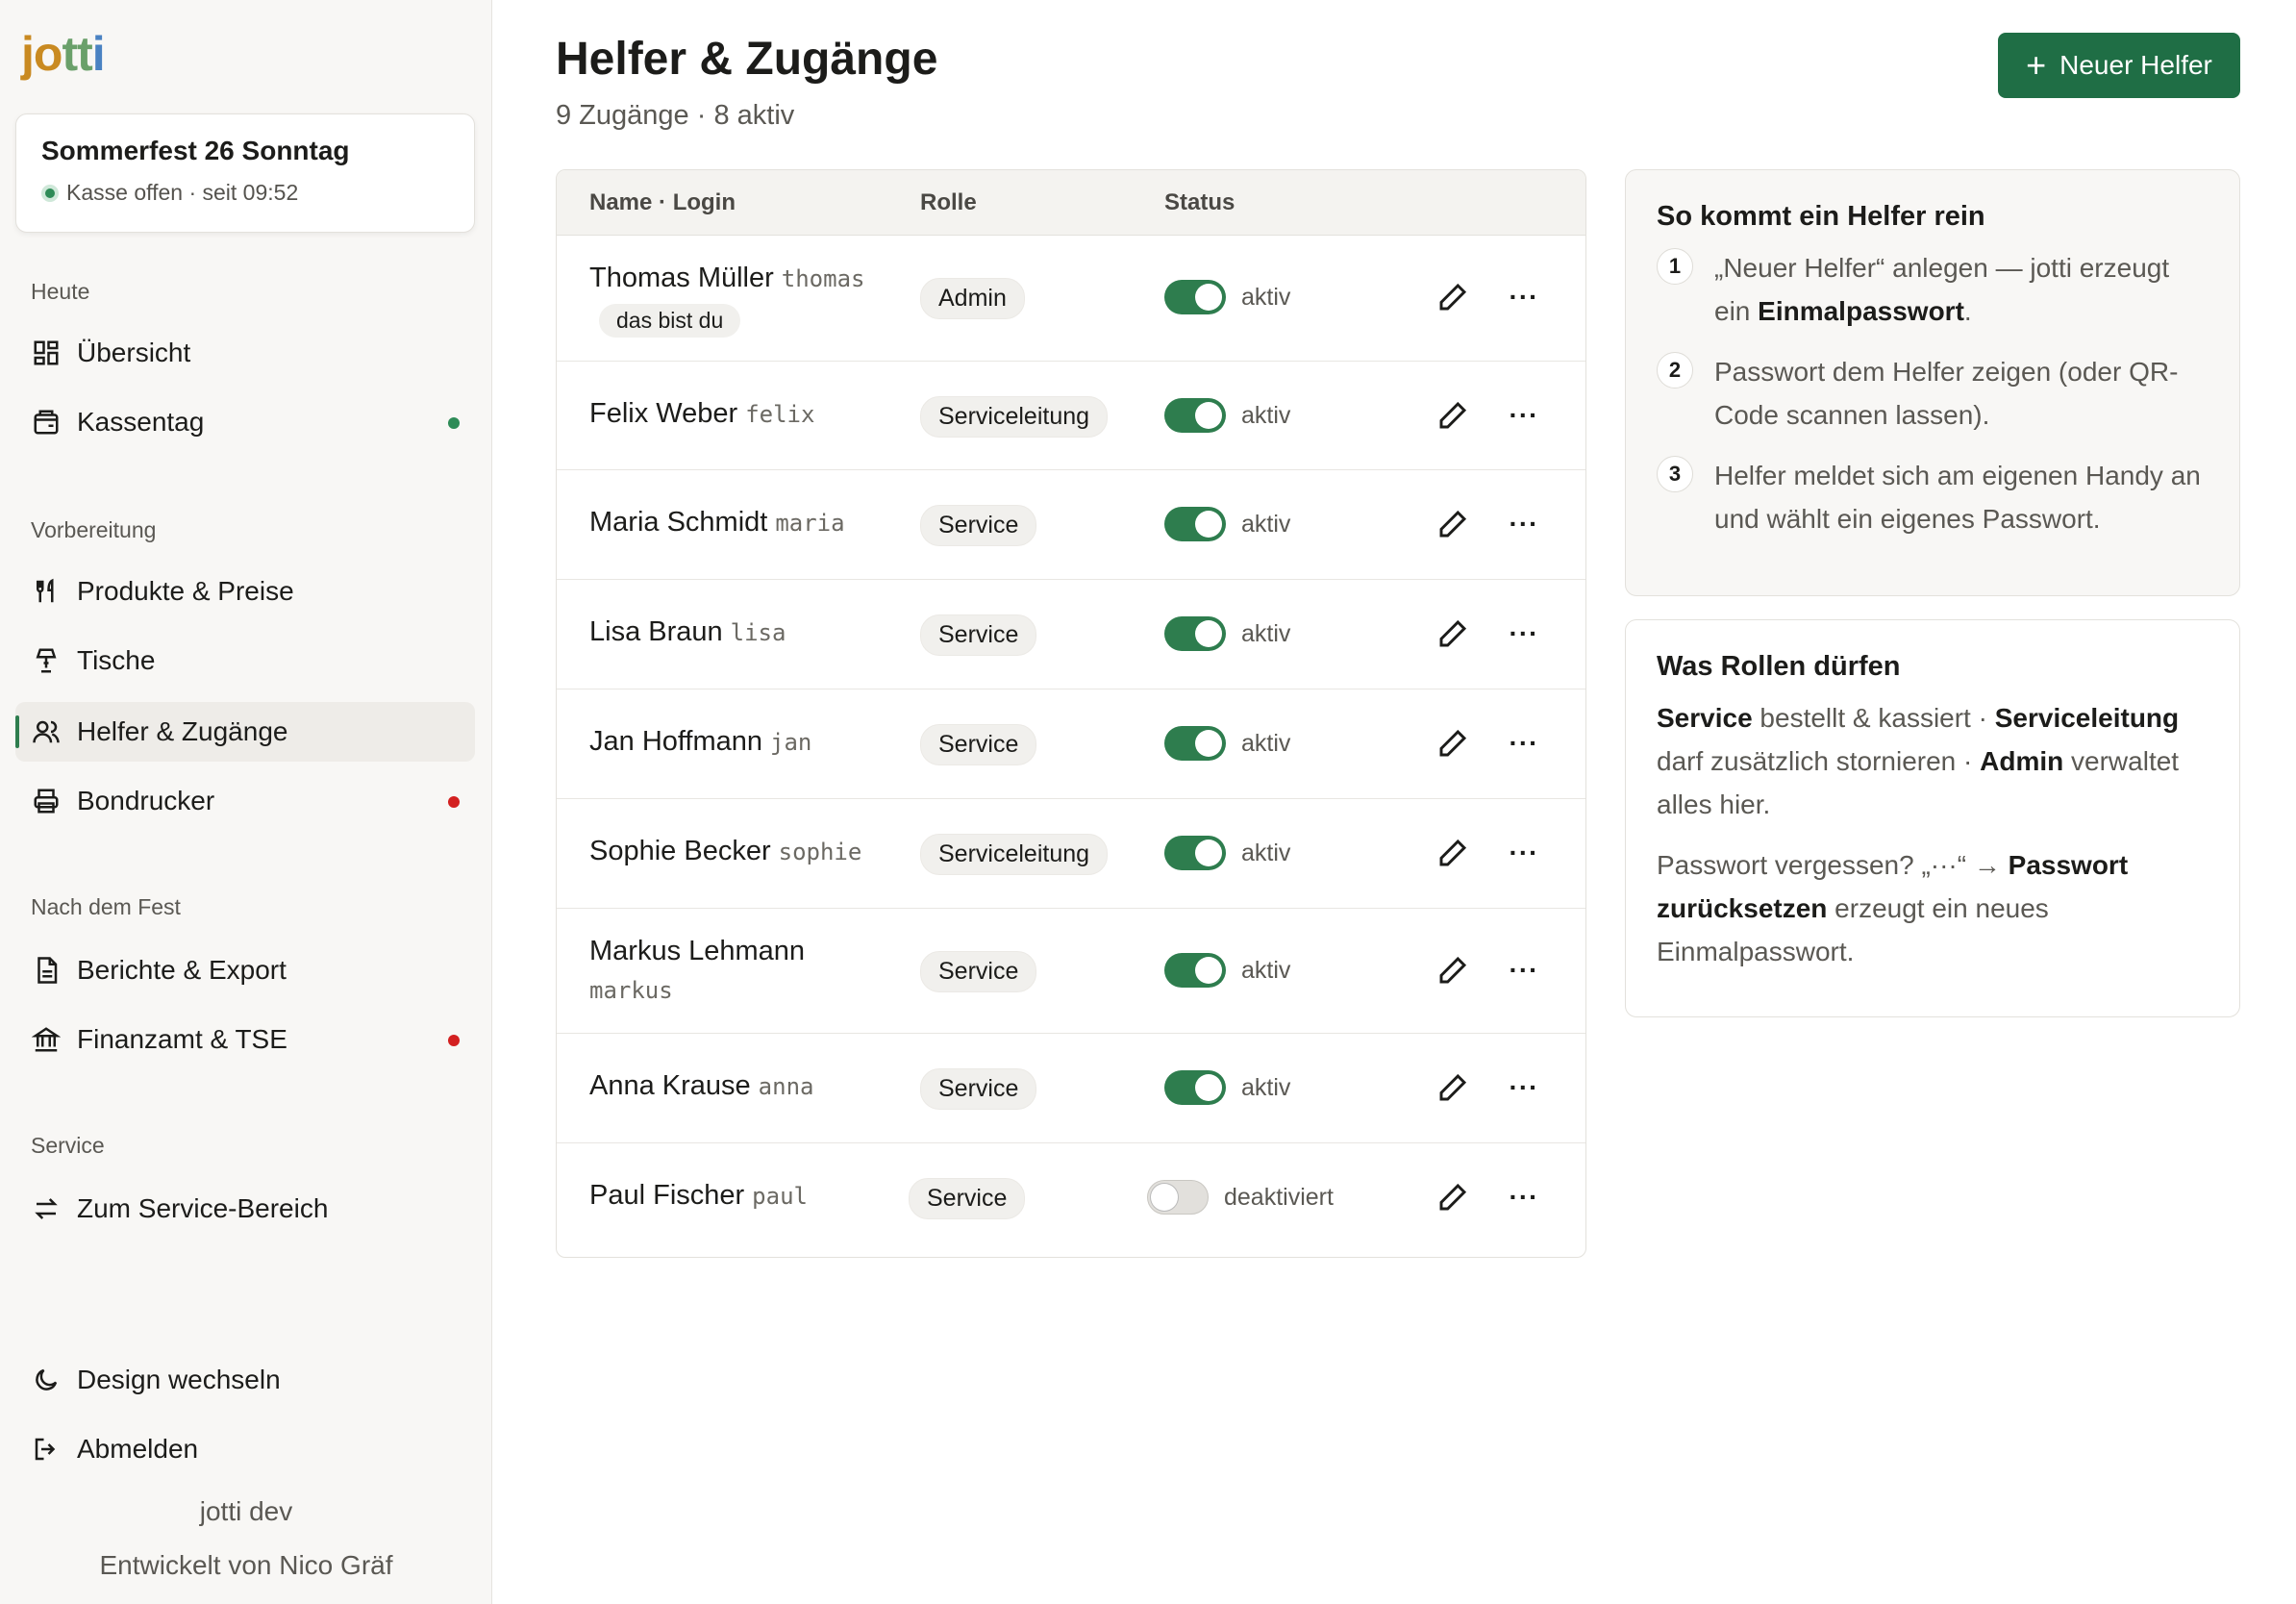 The width and height of the screenshot is (2296, 1604). I want to click on sidebar-item-bondrucker: Bondrucker, so click(245, 801).